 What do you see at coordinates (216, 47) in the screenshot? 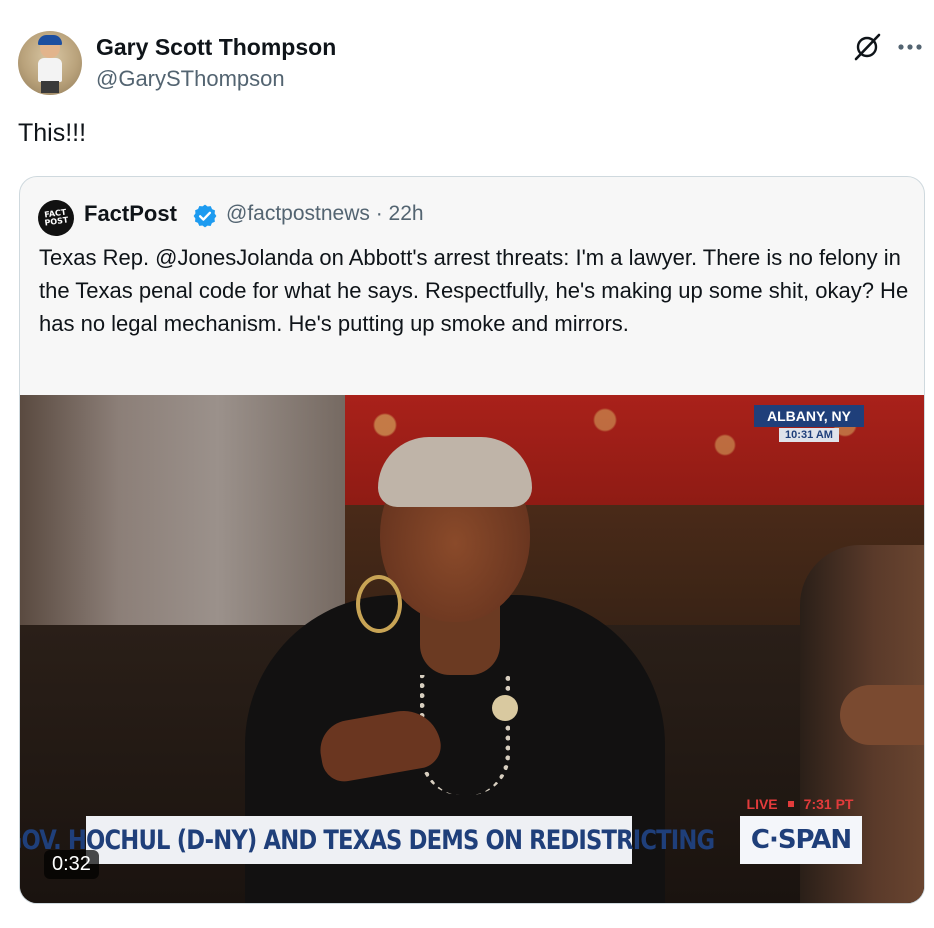
I see `author-display-name: Gary Scott Thompson` at bounding box center [216, 47].